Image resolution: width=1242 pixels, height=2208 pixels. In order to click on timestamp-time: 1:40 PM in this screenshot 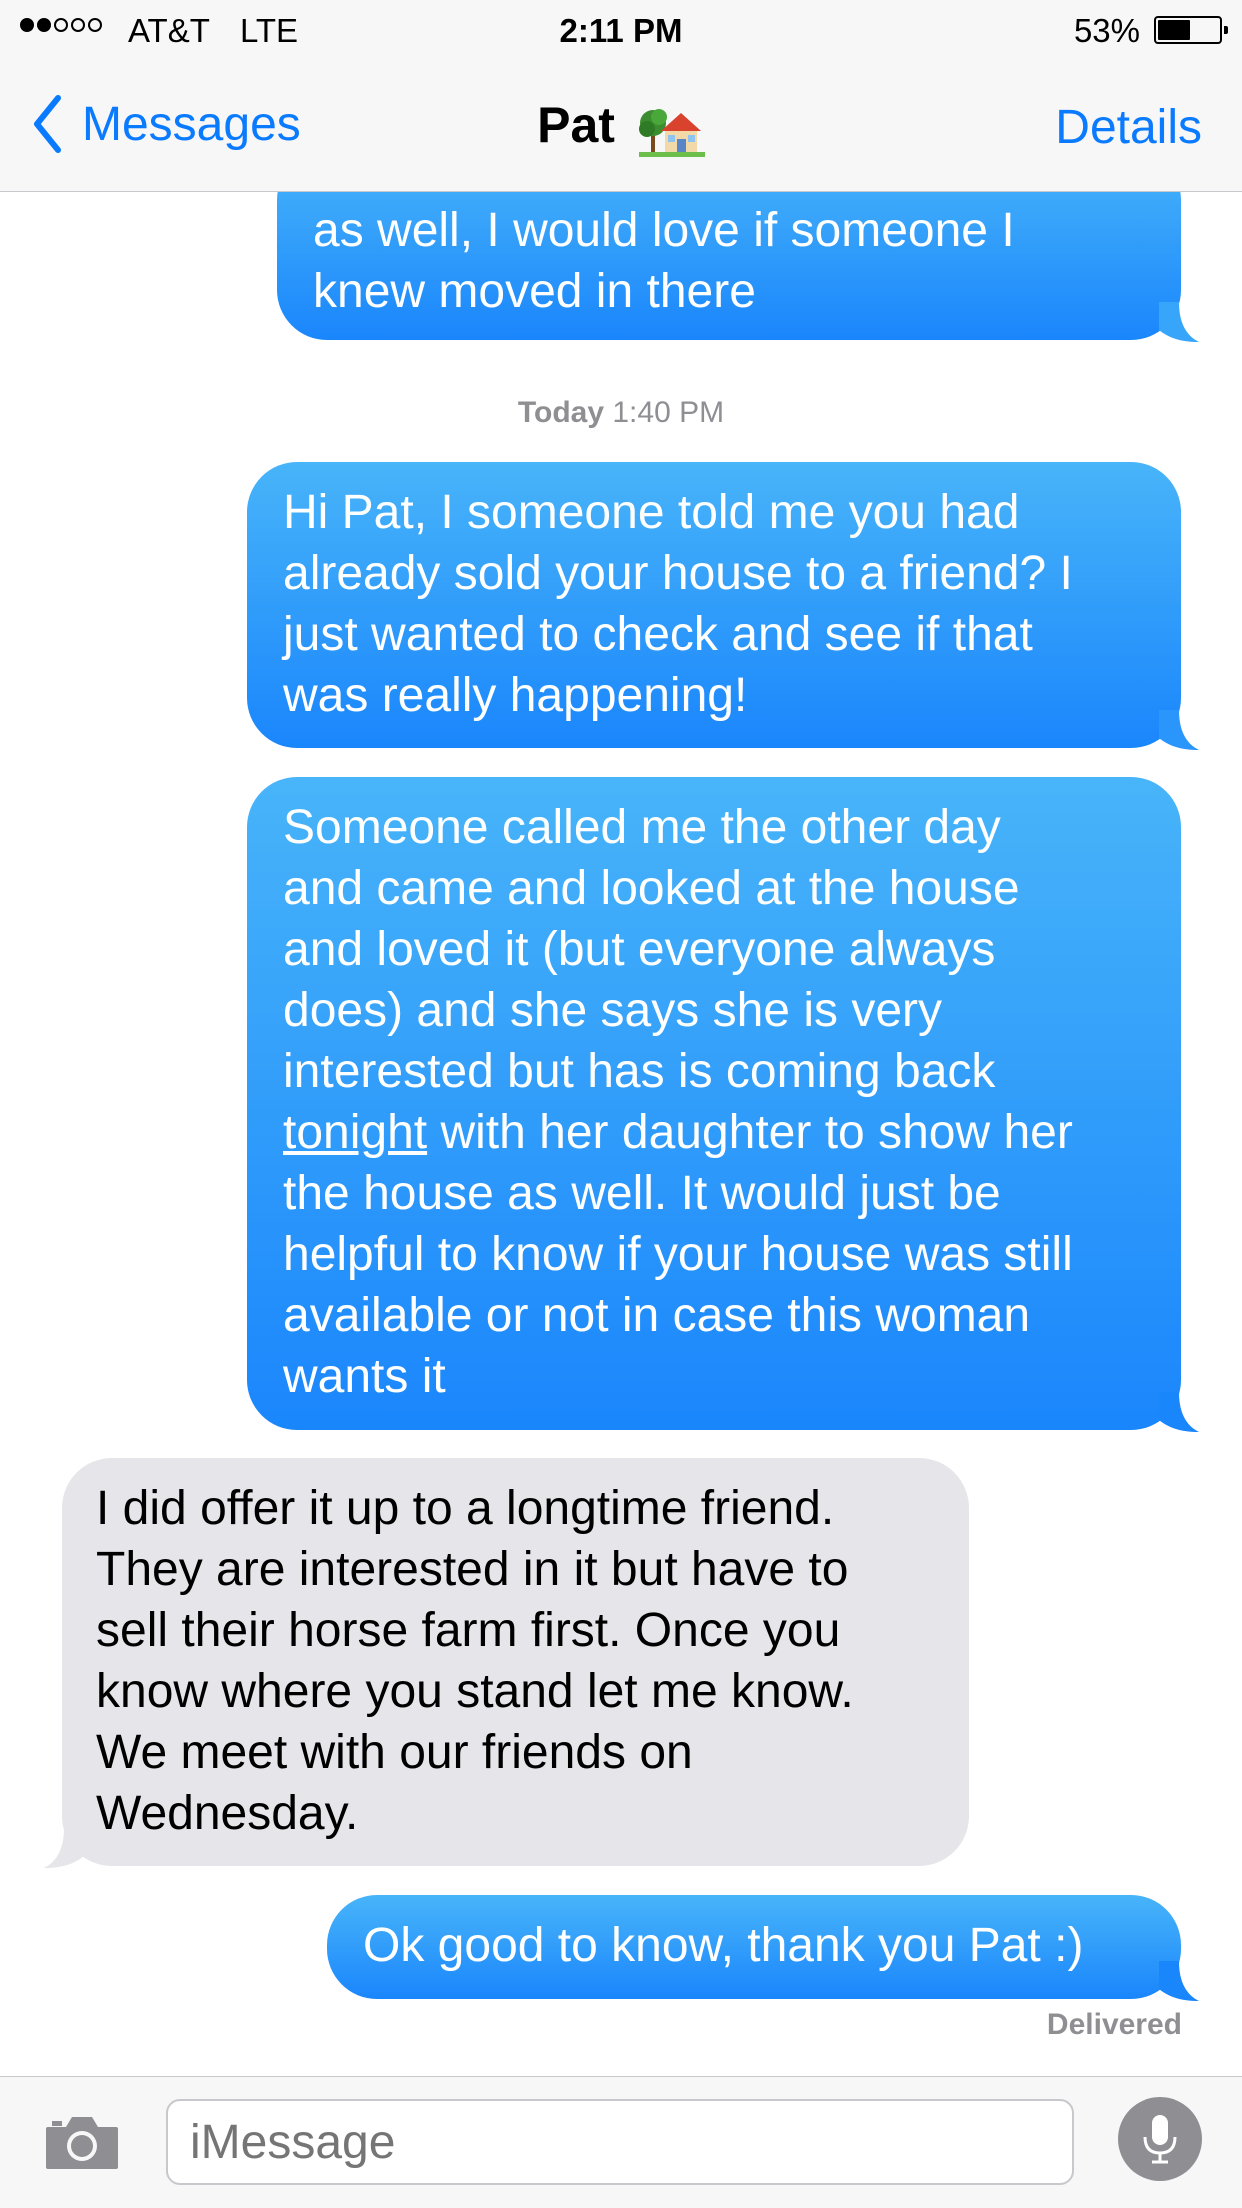, I will do `click(668, 412)`.